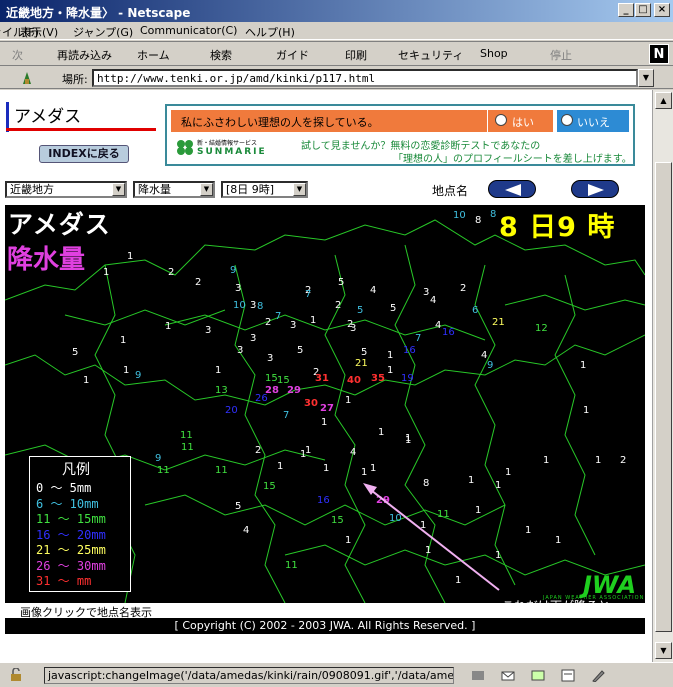 The image size is (673, 687). Describe the element at coordinates (231, 410) in the screenshot. I see `station-value: 20` at that location.